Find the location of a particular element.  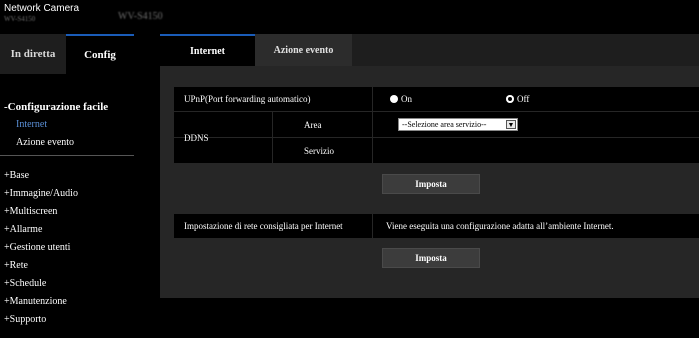

upnp-option-on: On is located at coordinates (401, 99).